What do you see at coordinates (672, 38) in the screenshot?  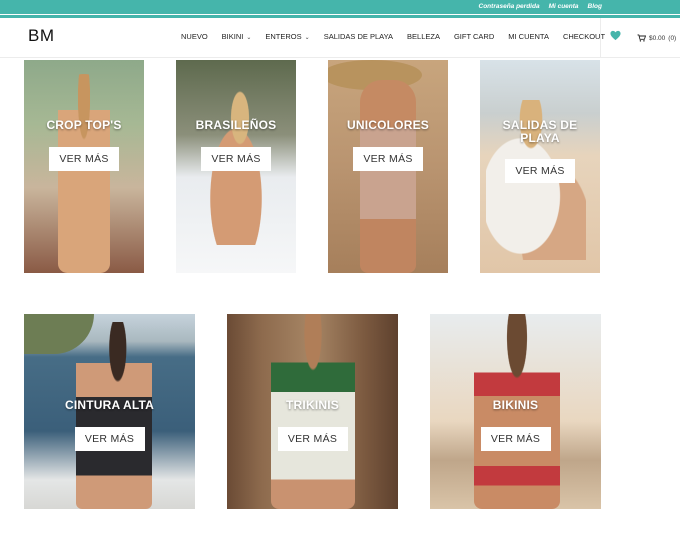 I see `cart-count: (0)` at bounding box center [672, 38].